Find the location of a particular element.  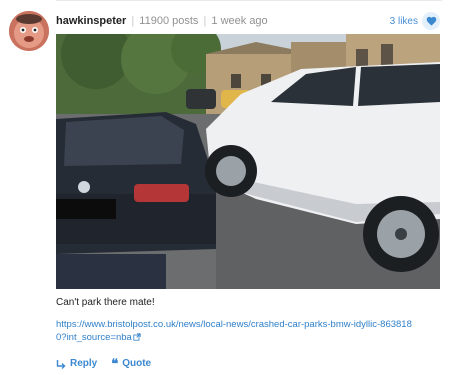

reply-button: Reply is located at coordinates (76, 364).